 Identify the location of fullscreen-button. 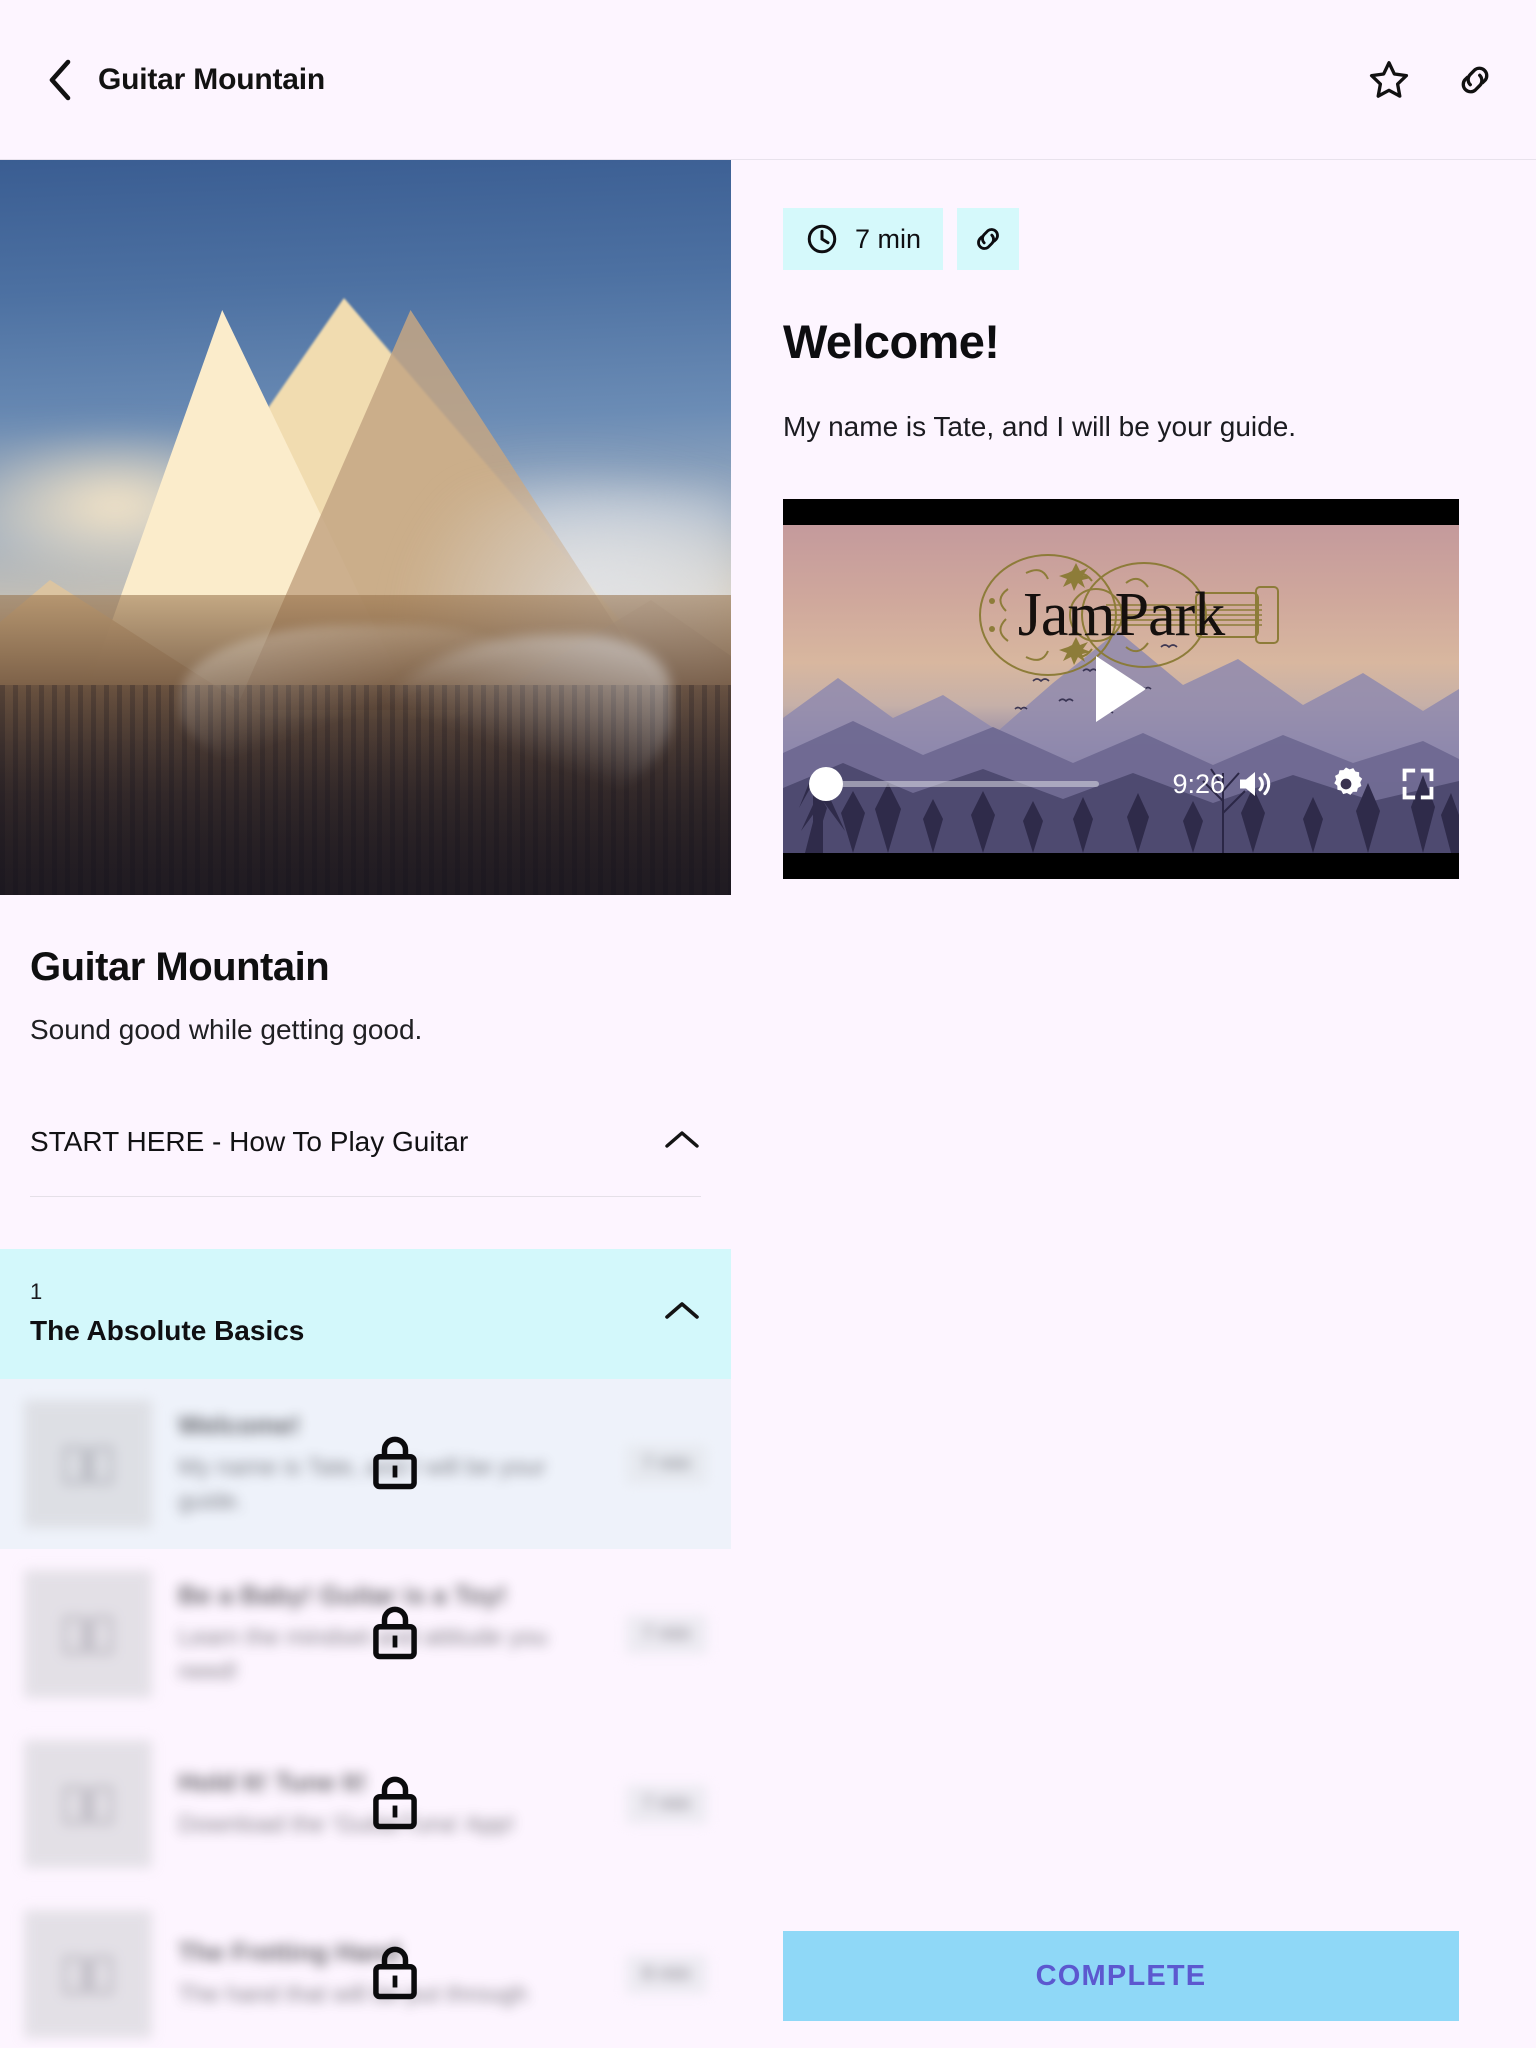
(1418, 784).